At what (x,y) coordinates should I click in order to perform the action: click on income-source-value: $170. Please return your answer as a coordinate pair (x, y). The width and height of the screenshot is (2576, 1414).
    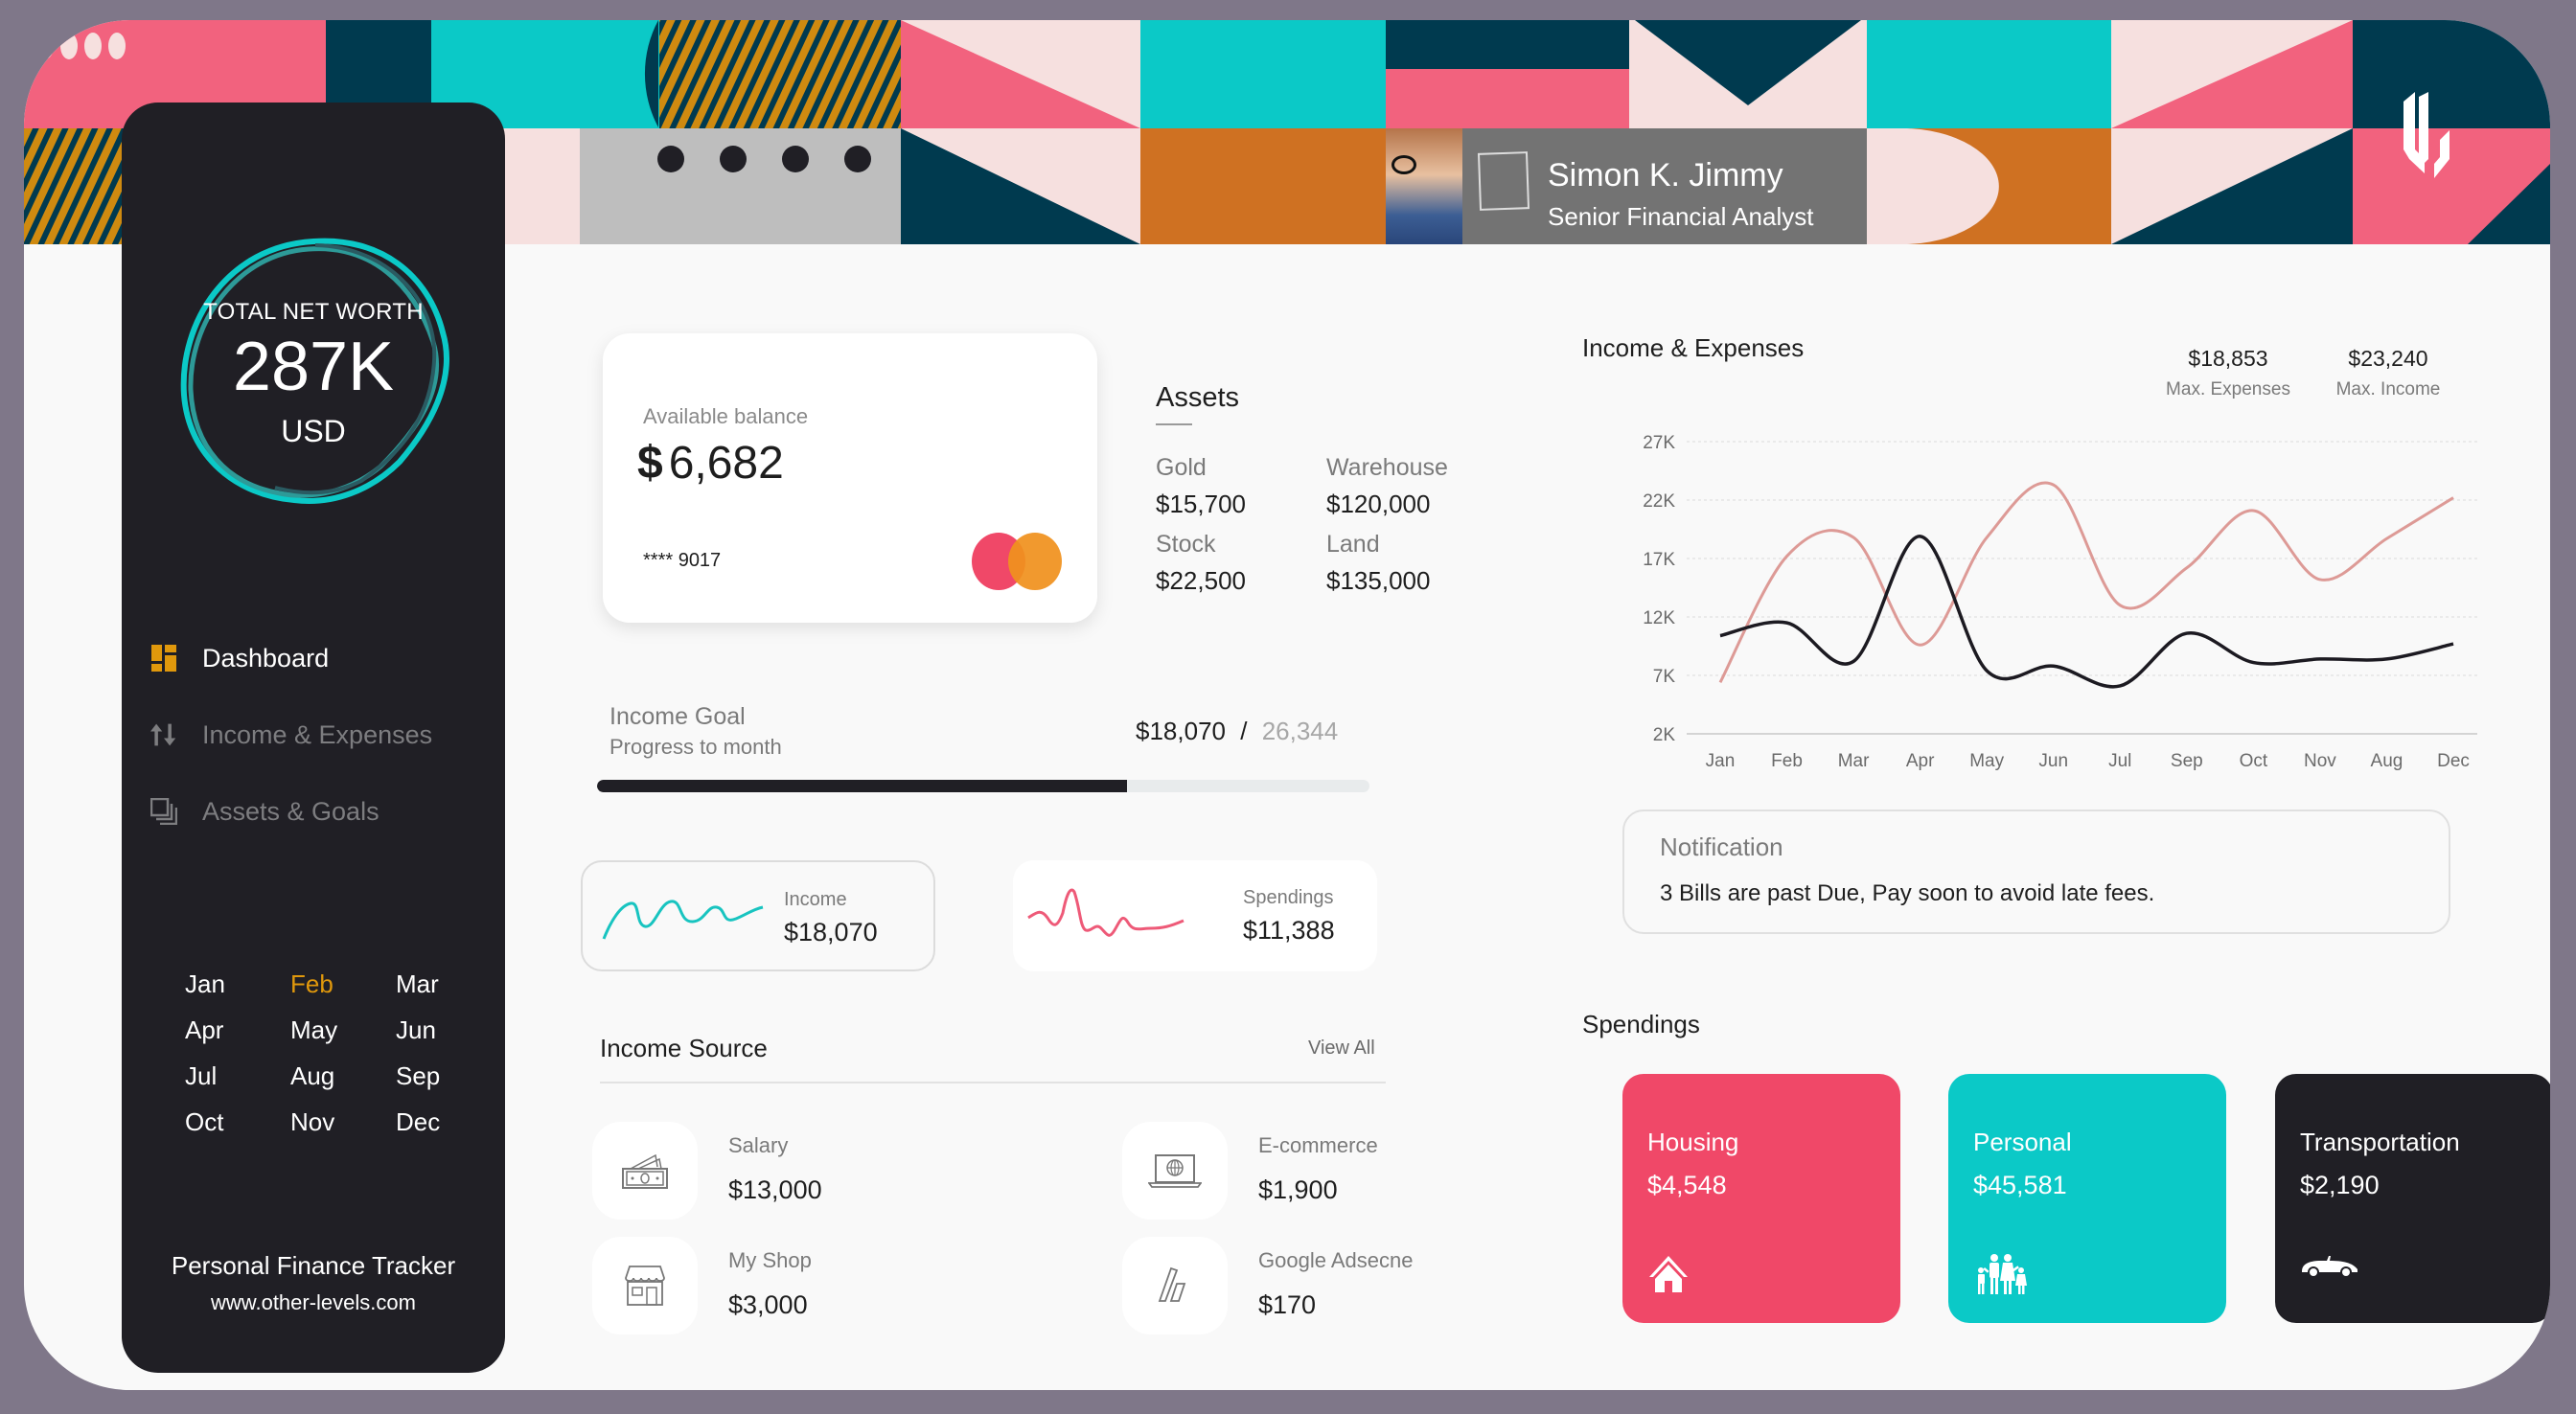
    Looking at the image, I should click on (1287, 1304).